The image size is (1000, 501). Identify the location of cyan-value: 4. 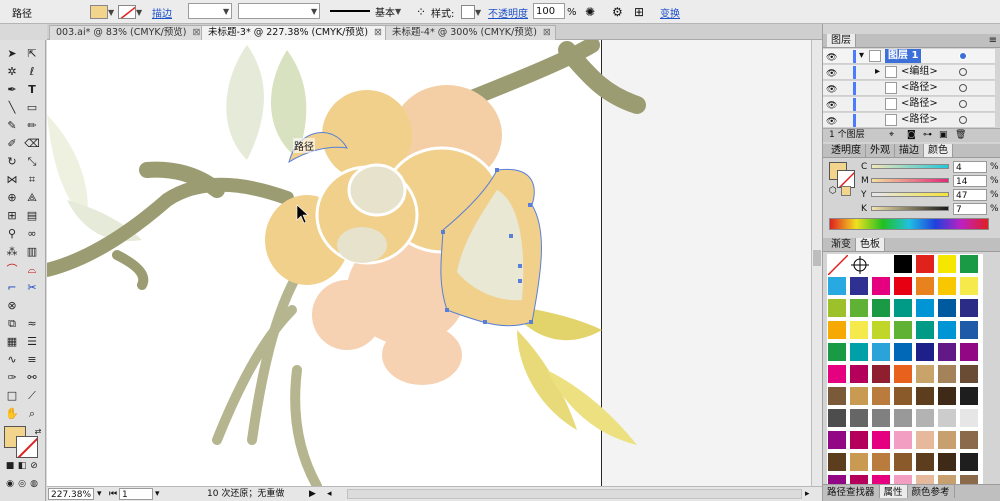
(970, 167).